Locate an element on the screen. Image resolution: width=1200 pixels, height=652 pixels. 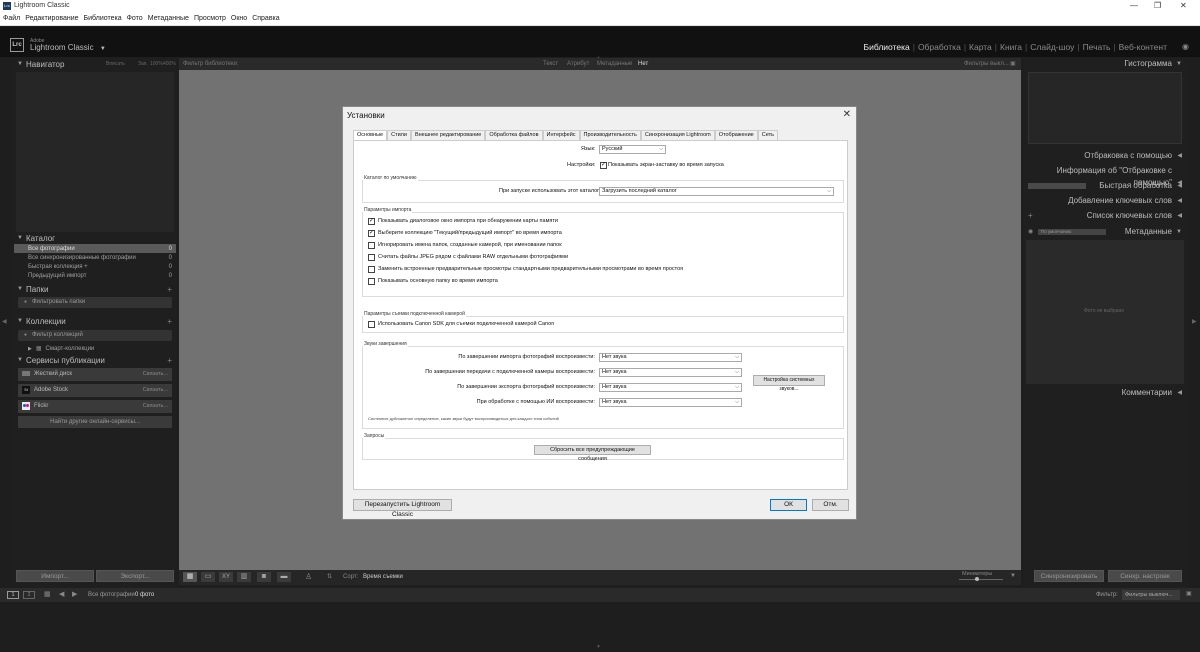
menu-library: Библиотека is located at coordinates (103, 18).